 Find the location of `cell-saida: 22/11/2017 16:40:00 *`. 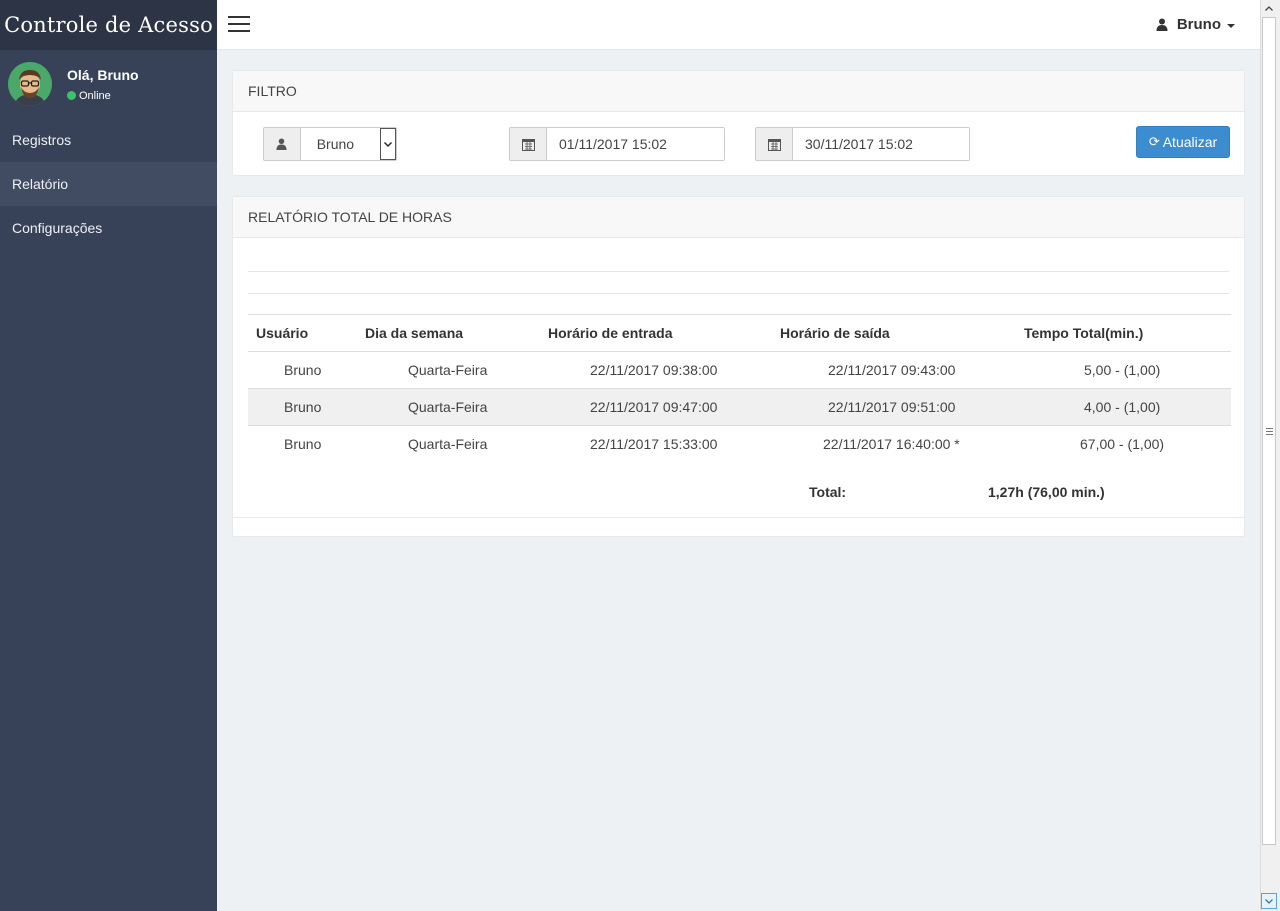

cell-saida: 22/11/2017 16:40:00 * is located at coordinates (891, 444).